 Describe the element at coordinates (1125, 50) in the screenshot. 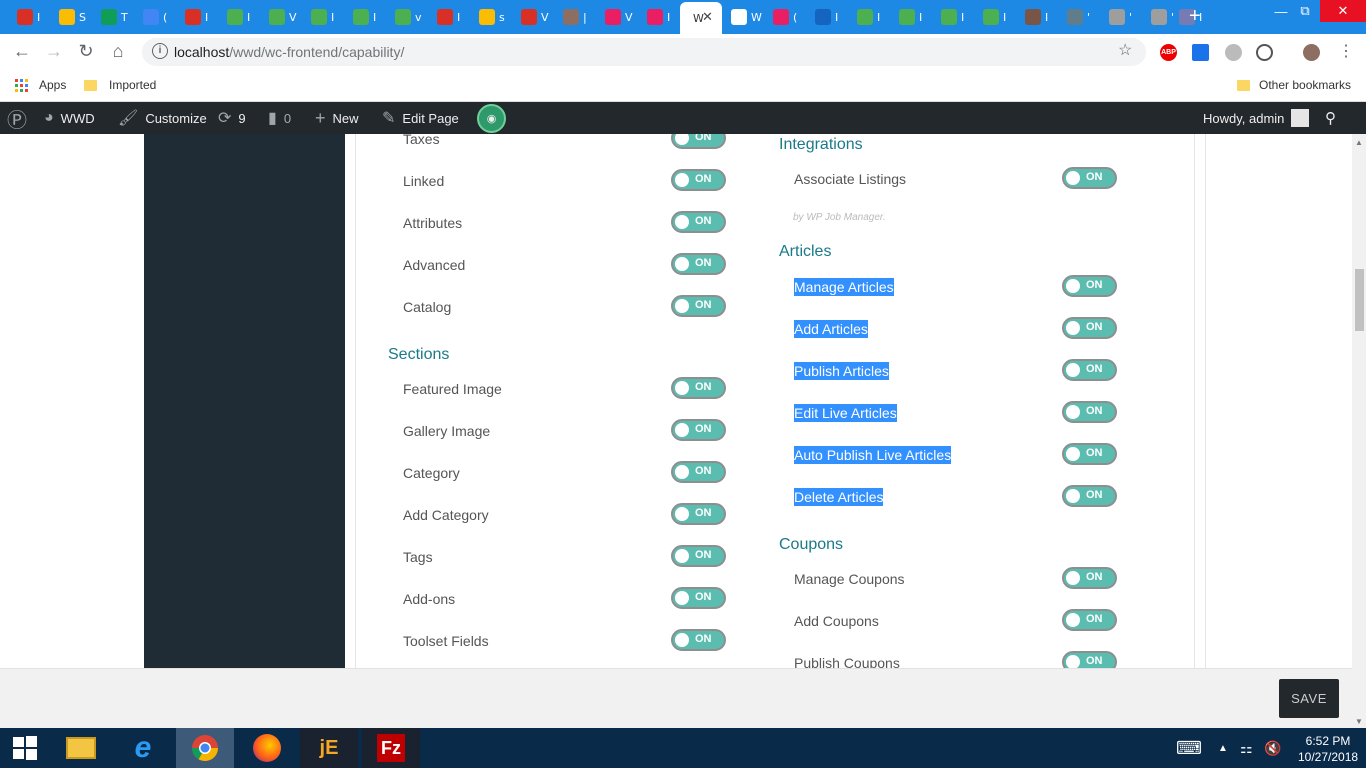

I see `bookmark-star-icon: ☆` at that location.